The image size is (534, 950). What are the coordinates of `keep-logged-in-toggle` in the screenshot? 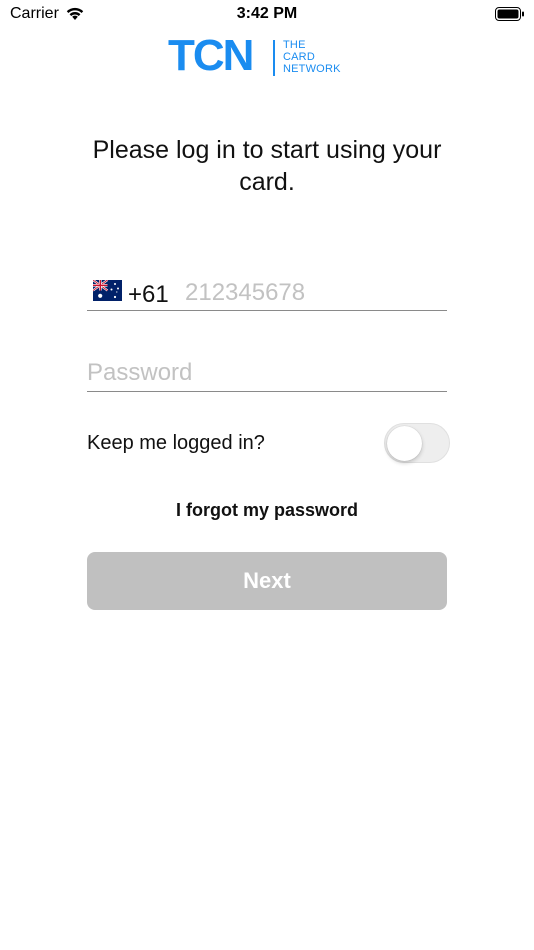 It's located at (417, 443).